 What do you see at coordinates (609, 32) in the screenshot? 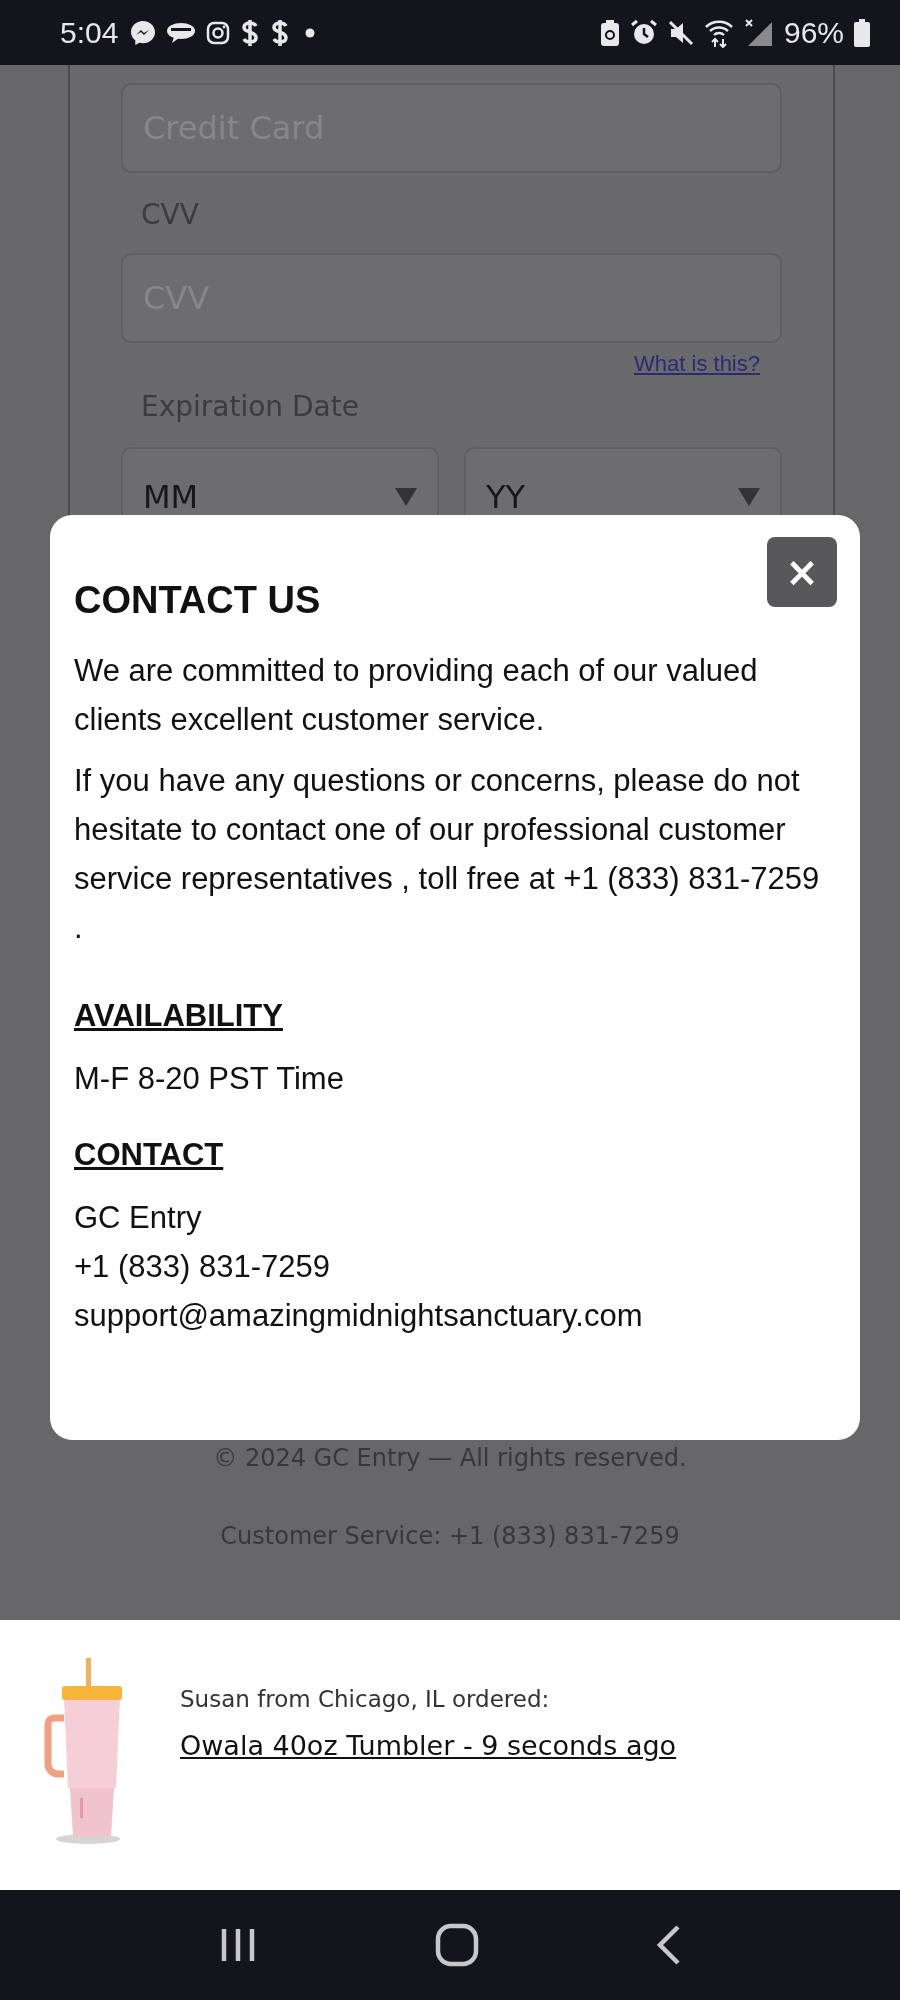
I see `battery-saver-icon` at bounding box center [609, 32].